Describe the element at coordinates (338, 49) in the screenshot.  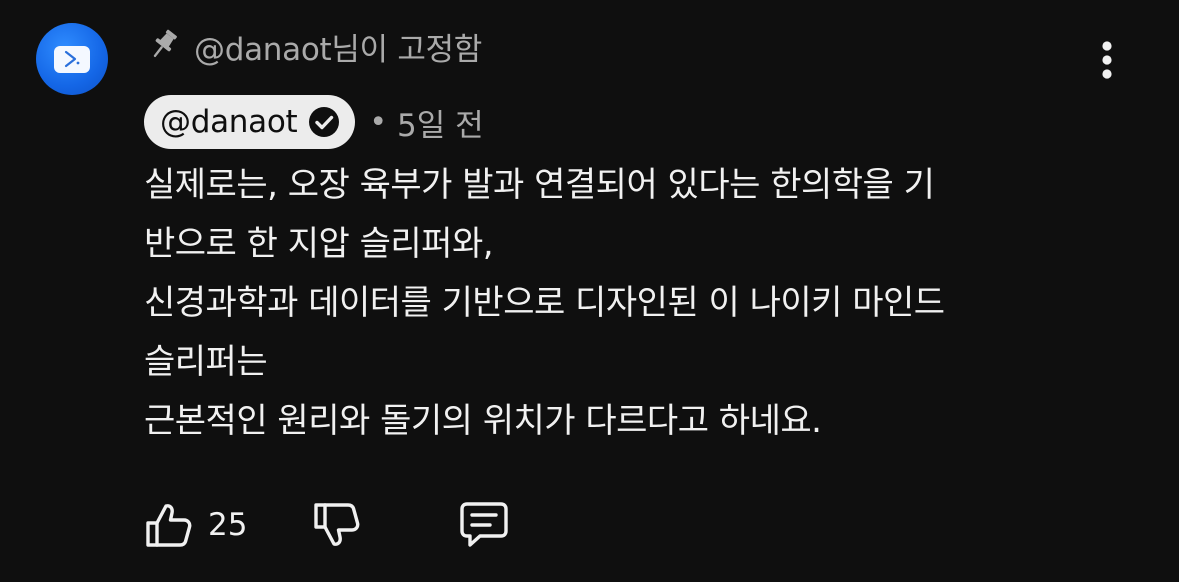
I see `pinned-label: @danaot님이 고정함` at that location.